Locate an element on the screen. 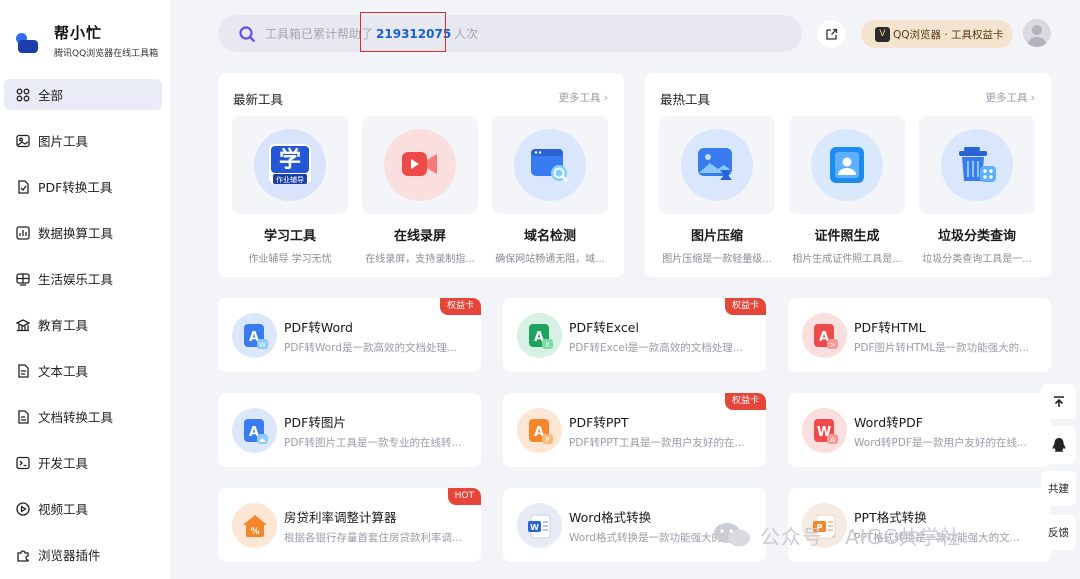  sidebar-item-browser-plugins: 浏览器插件 is located at coordinates (83, 554).